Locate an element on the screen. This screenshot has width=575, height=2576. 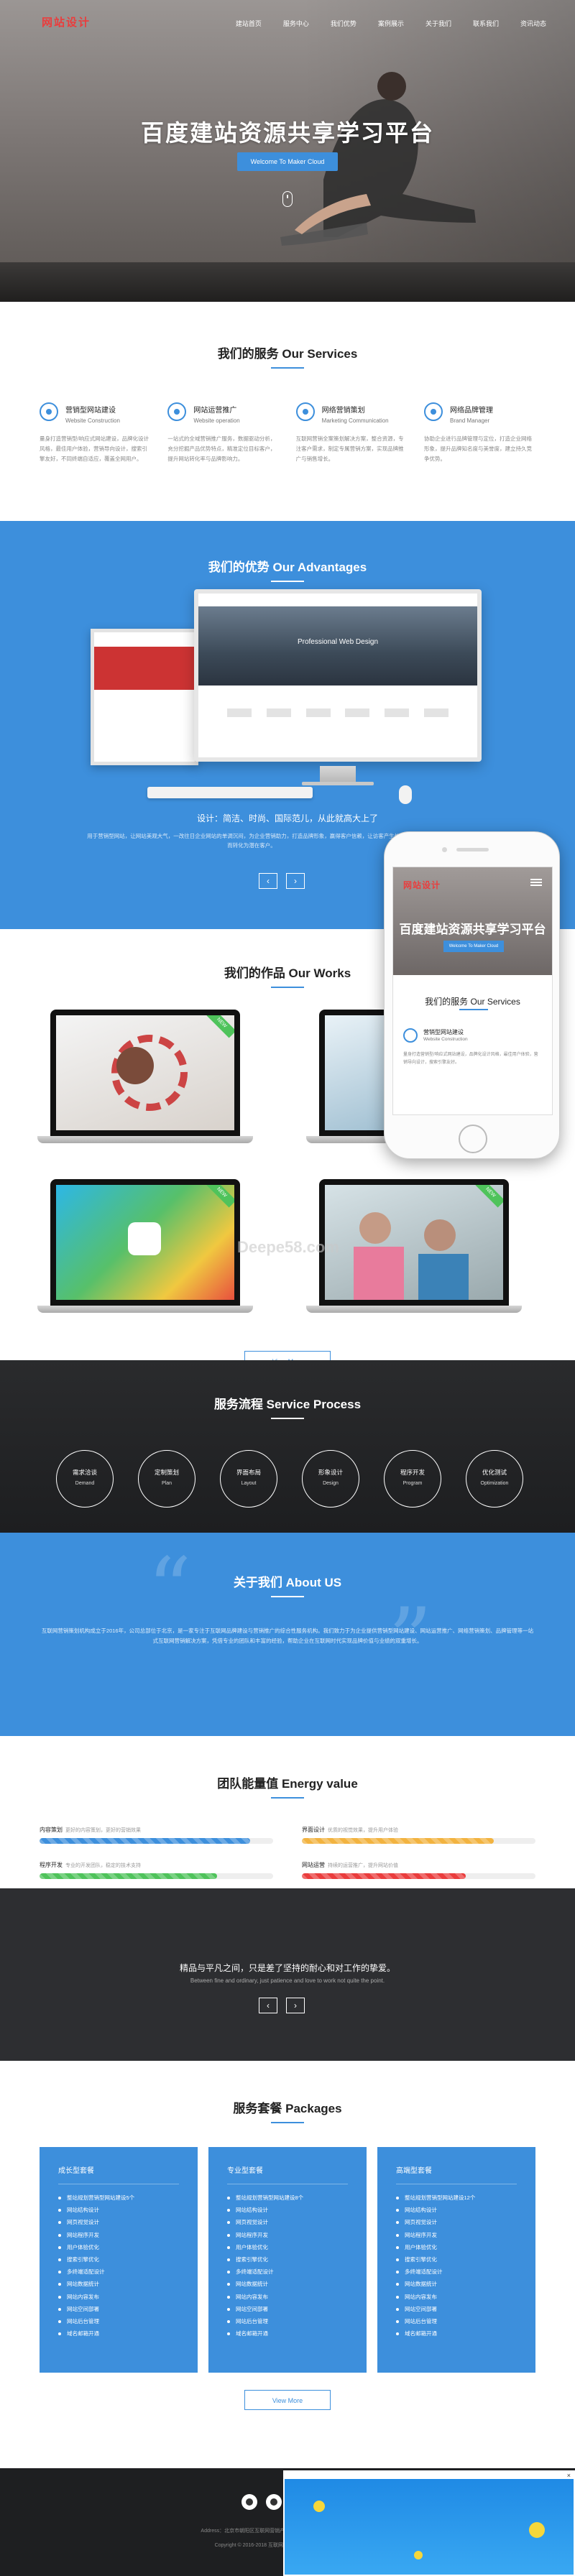
hero-title: 百度建站资源共享学习平台 is located at coordinates (287, 133).